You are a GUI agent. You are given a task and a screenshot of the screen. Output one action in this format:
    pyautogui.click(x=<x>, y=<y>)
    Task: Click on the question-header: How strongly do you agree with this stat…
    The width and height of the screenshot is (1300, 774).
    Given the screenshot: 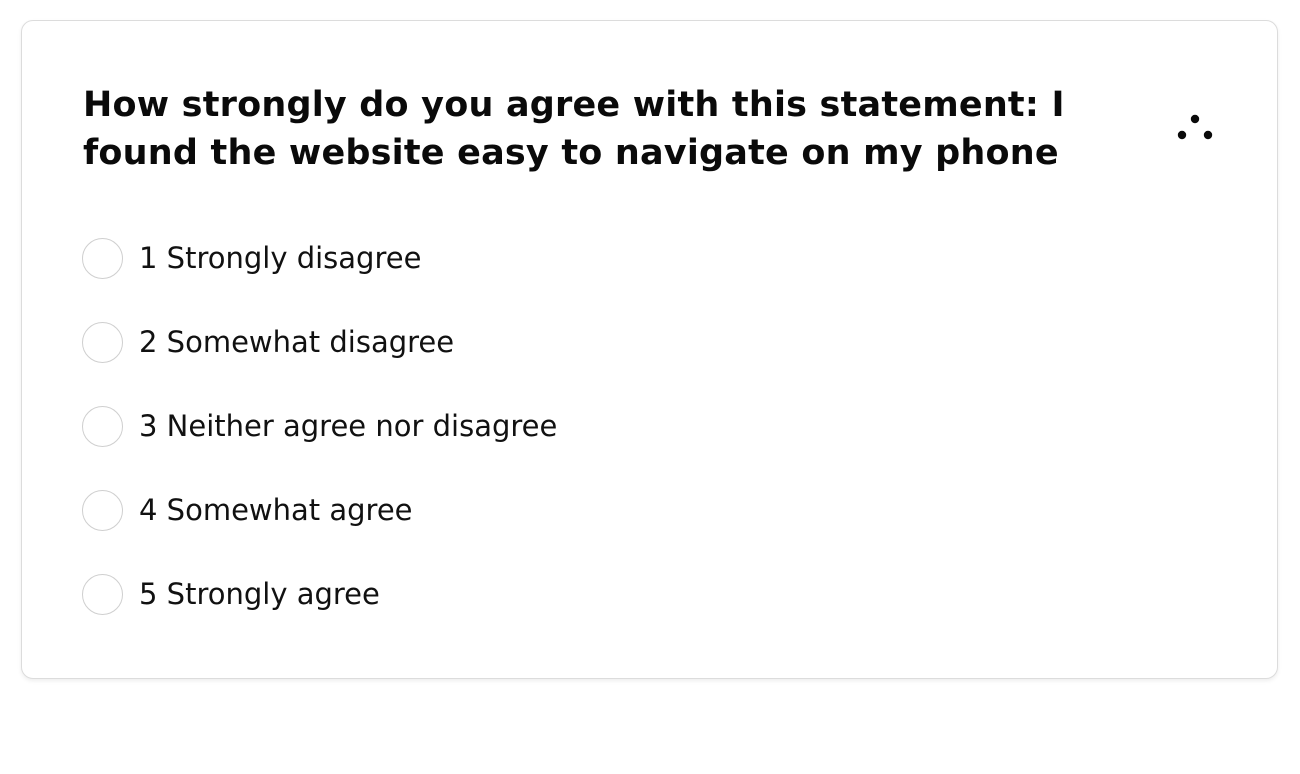 What is the action you would take?
    pyautogui.click(x=653, y=129)
    